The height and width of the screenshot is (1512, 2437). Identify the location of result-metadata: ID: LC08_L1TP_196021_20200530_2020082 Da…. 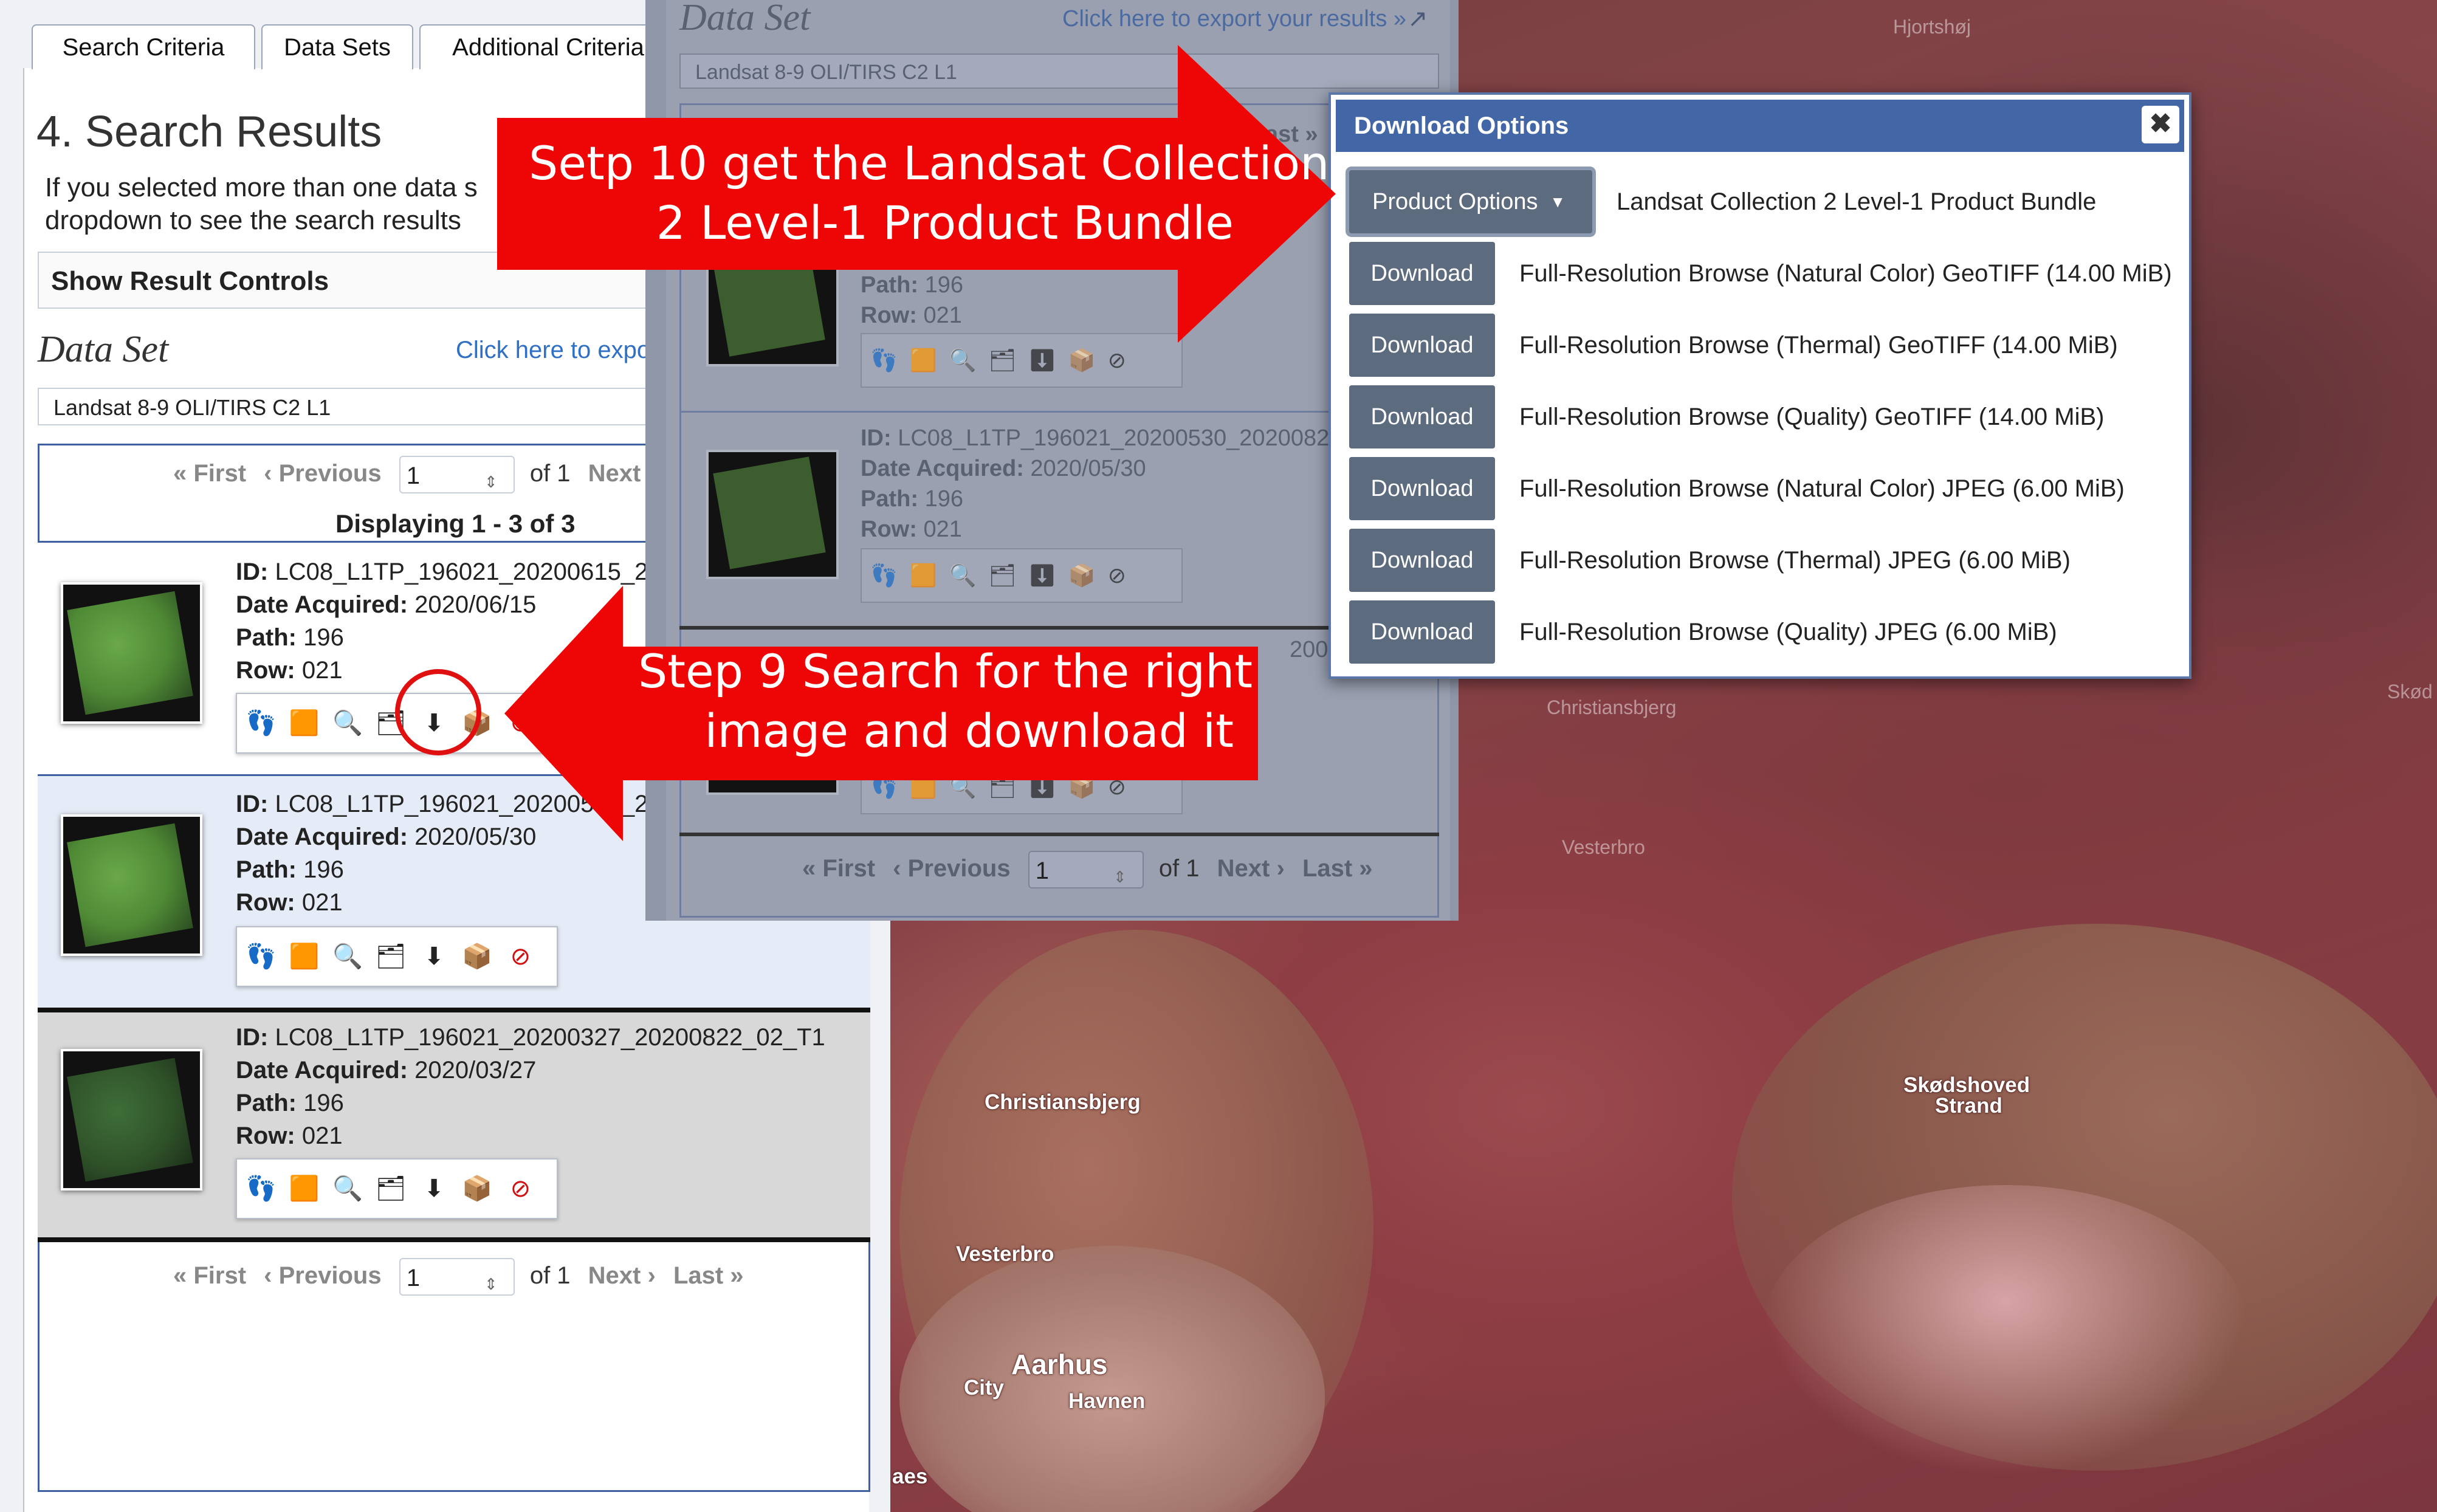
(1095, 484).